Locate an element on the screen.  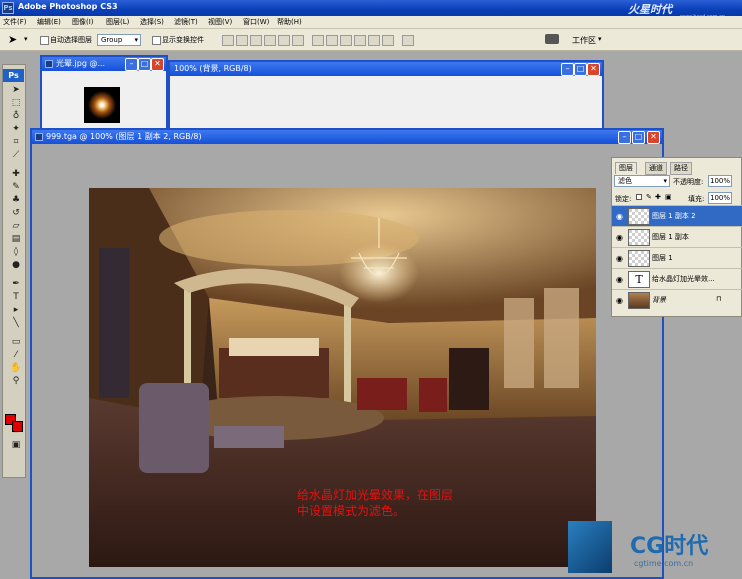
workspace-menu: 工作区 is located at coordinates (584, 40).